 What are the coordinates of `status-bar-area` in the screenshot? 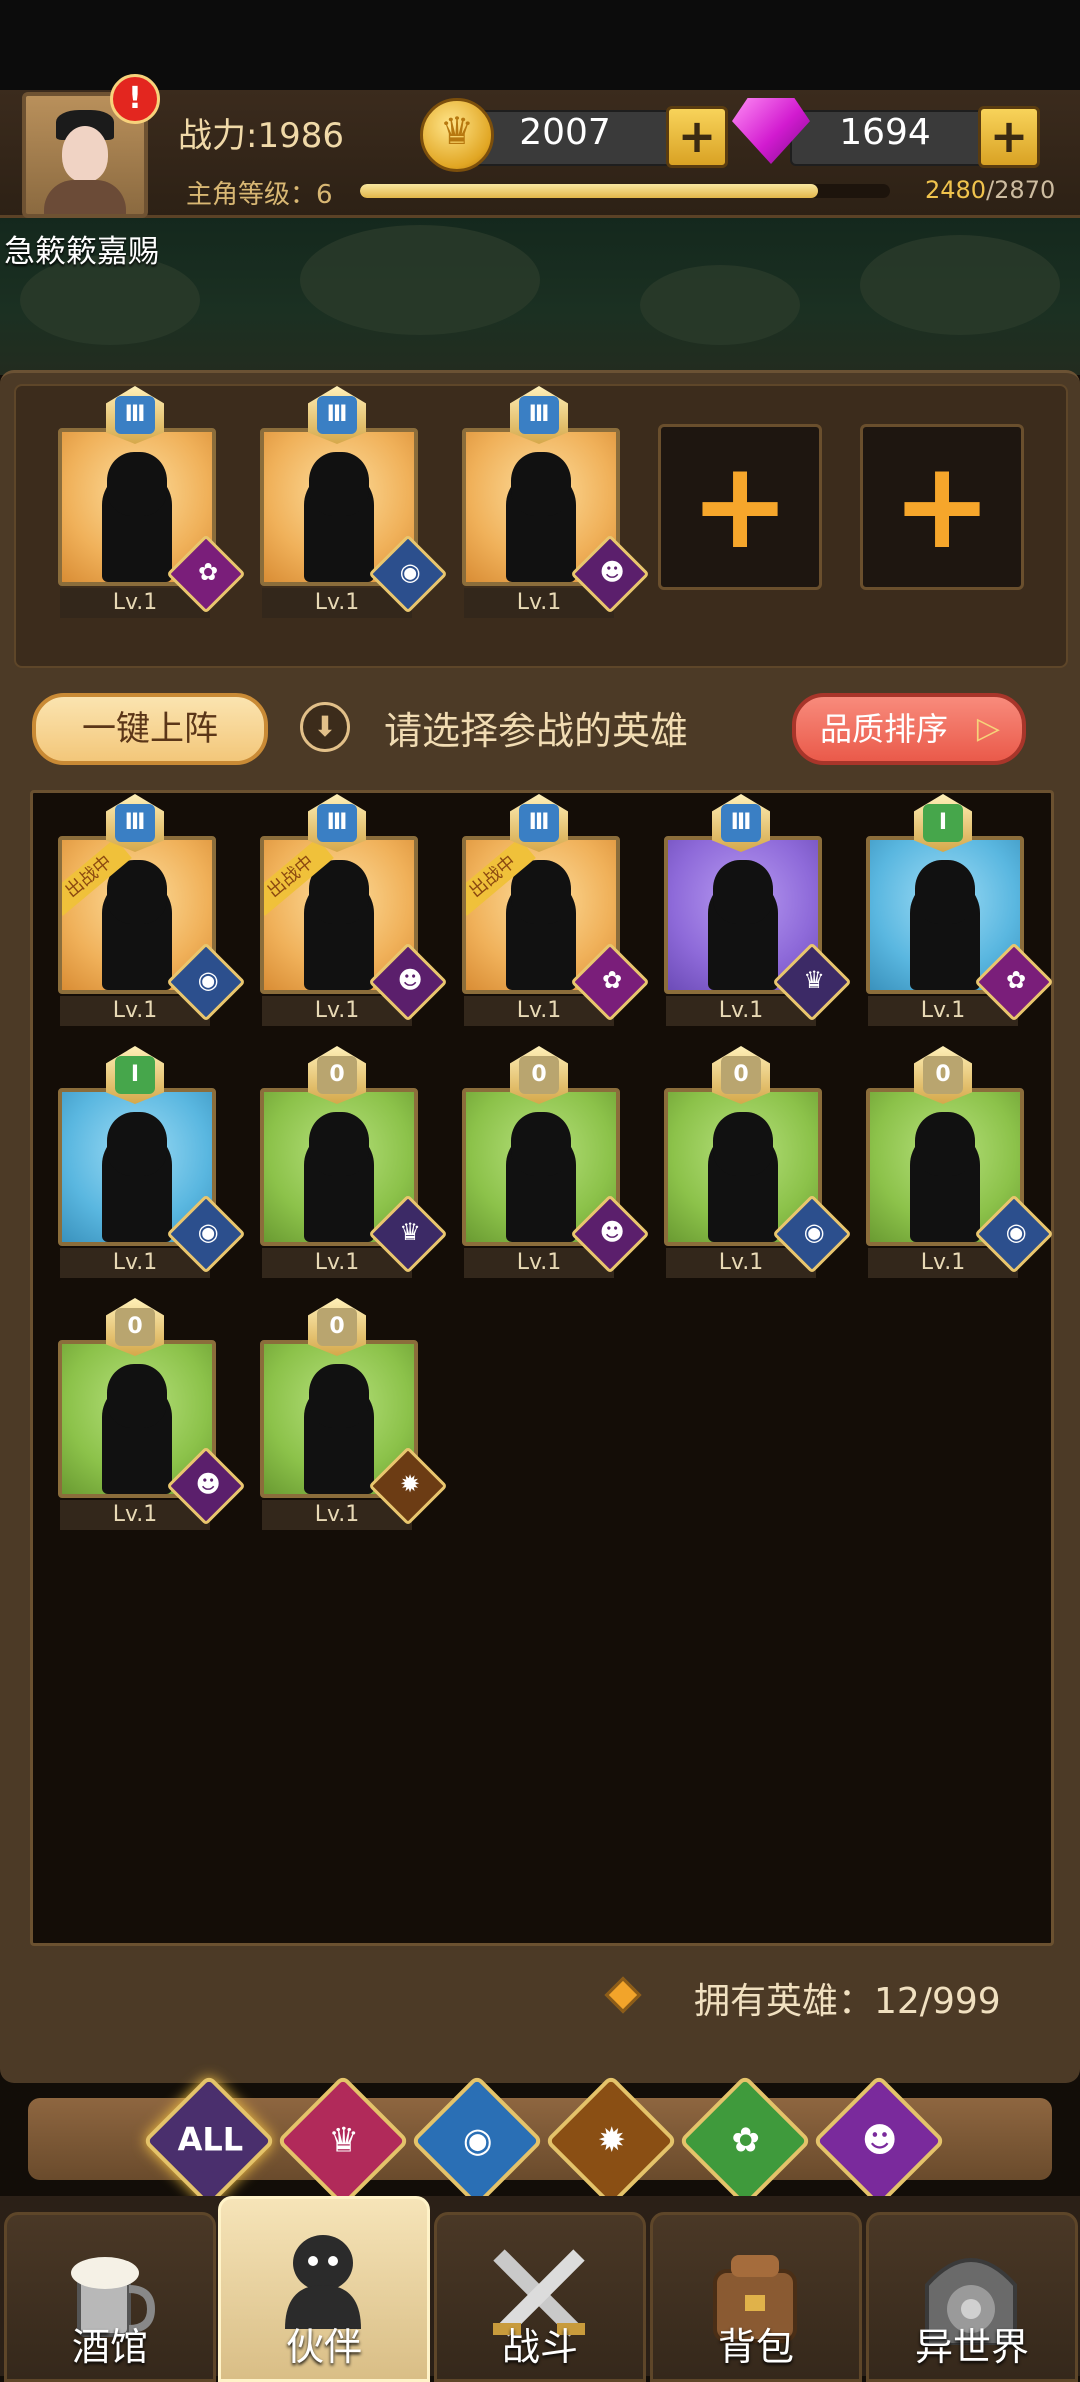 It's located at (540, 45).